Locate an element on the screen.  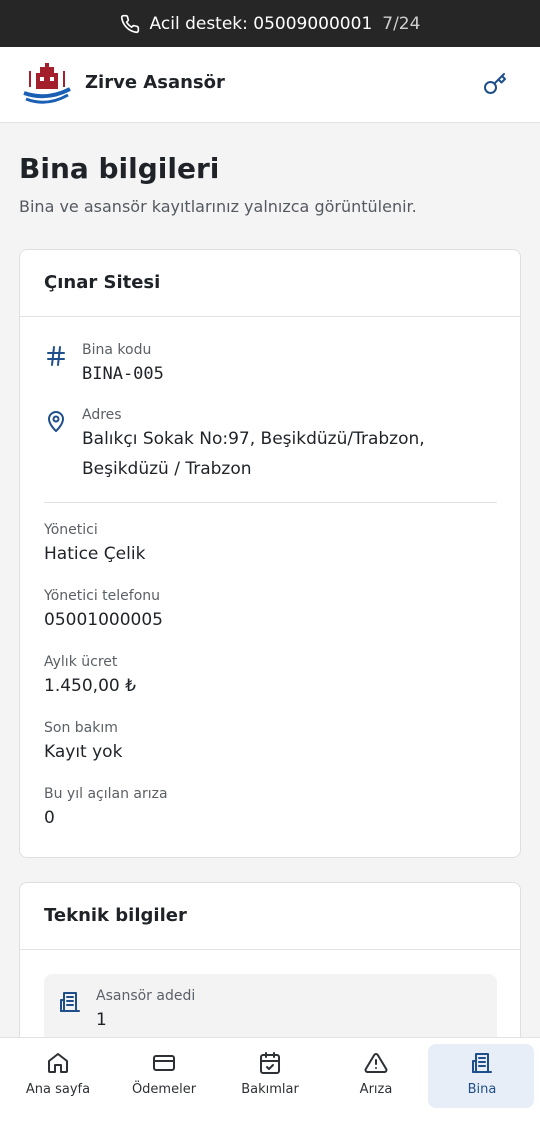
monthly-fee: 1.450,00 ₺ is located at coordinates (90, 686).